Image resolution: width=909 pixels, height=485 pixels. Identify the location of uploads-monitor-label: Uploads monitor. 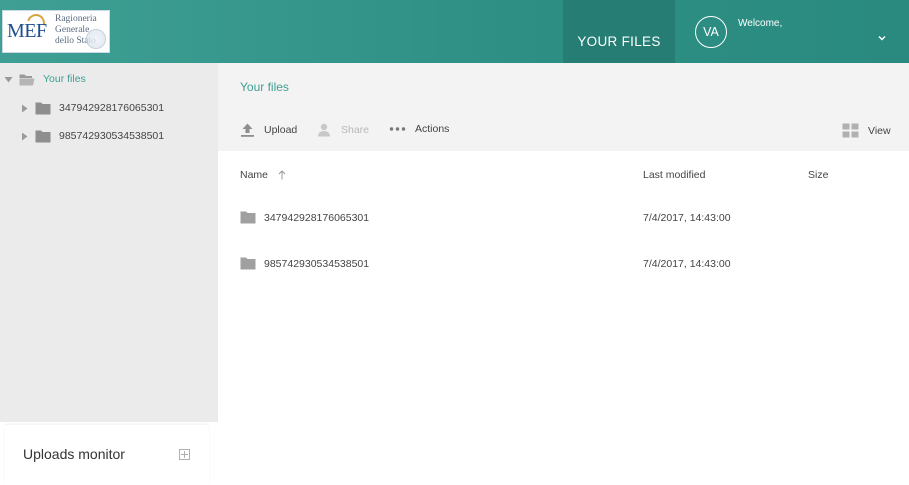
(74, 454).